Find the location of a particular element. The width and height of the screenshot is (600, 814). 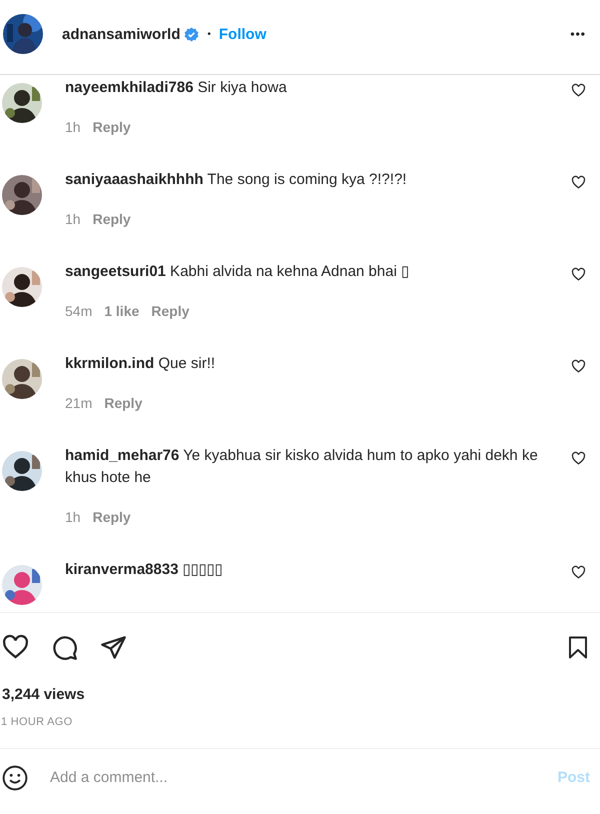

send-icon is located at coordinates (113, 647).